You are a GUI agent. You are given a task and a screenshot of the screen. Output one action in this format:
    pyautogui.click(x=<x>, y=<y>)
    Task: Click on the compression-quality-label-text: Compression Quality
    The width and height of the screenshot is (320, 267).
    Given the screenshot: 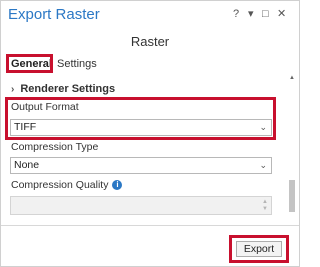 What is the action you would take?
    pyautogui.click(x=60, y=185)
    